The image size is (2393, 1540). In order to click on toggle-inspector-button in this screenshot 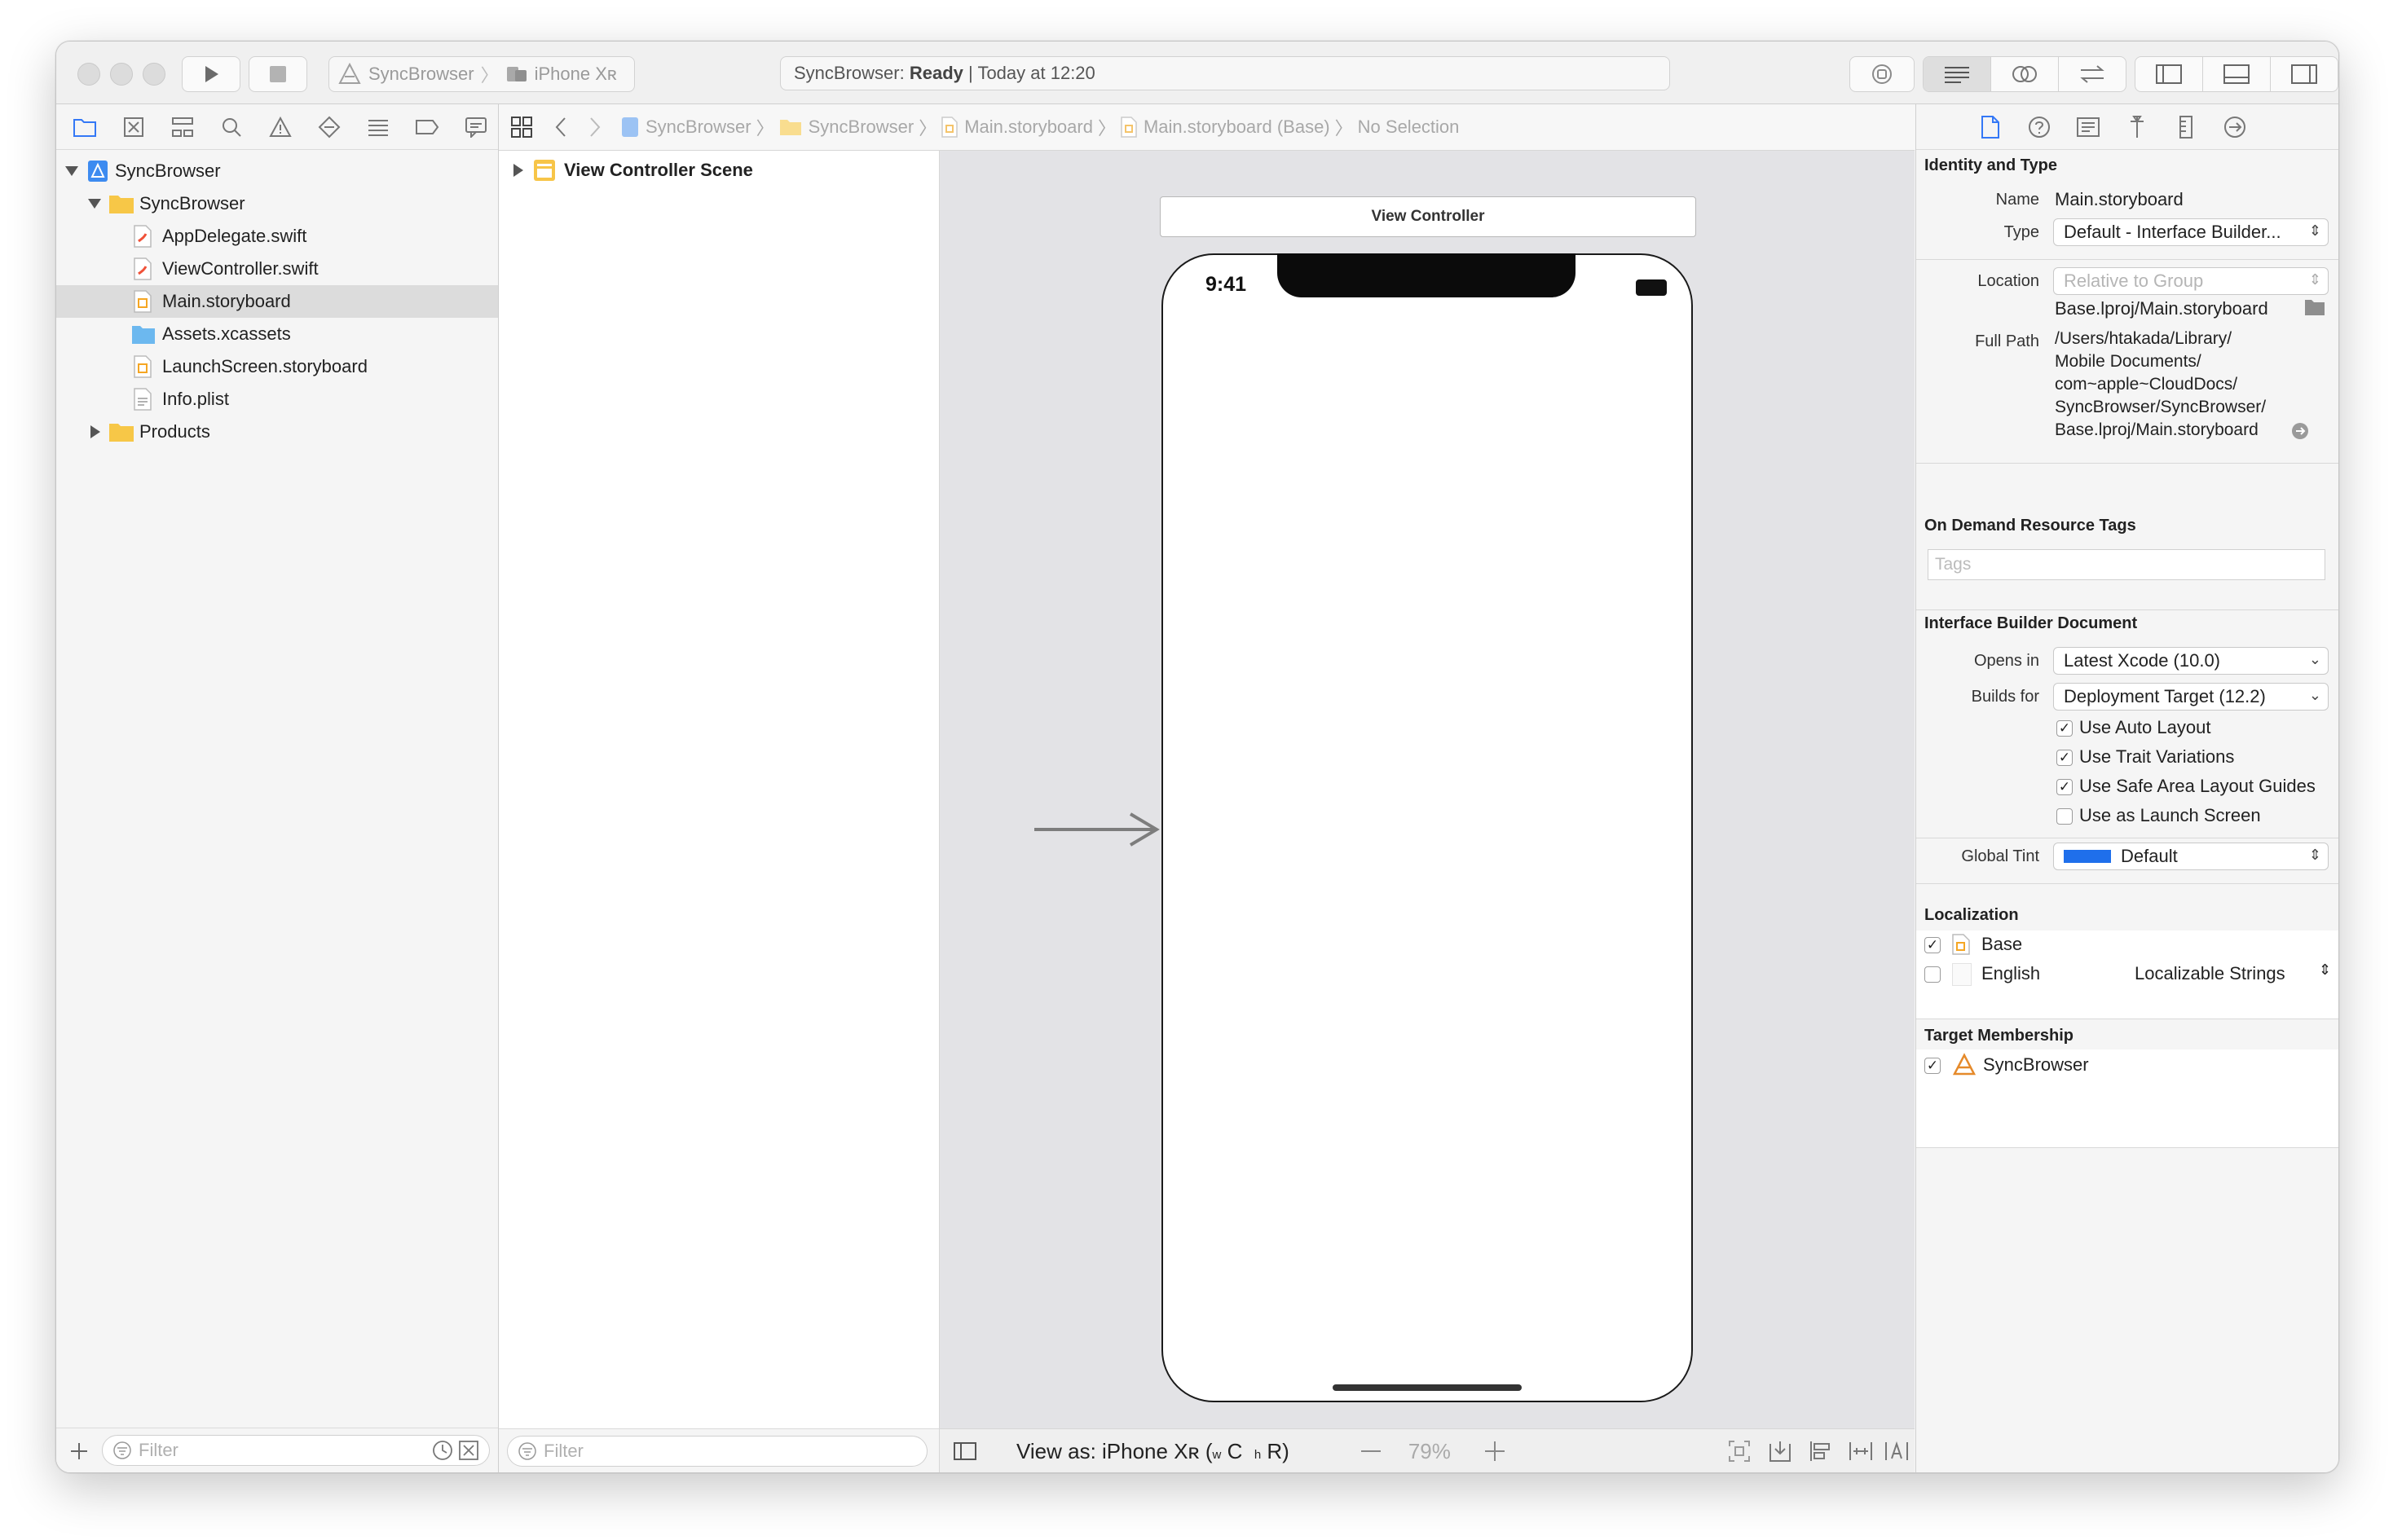, I will do `click(2304, 74)`.